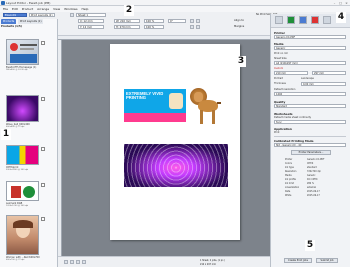 The height and width of the screenshot is (267, 350). What do you see at coordinates (280, 83) in the screenshot?
I see `thickness-label: Thickness` at bounding box center [280, 83].